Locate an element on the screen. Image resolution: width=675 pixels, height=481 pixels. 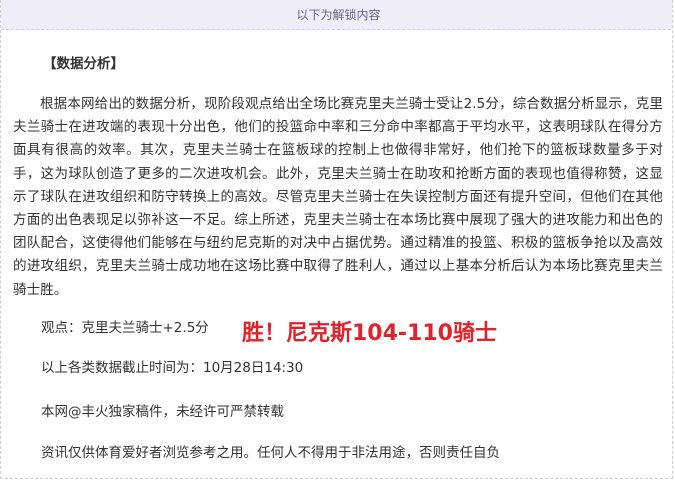
unlock-banner: 以下为解锁内容 is located at coordinates (336, 15).